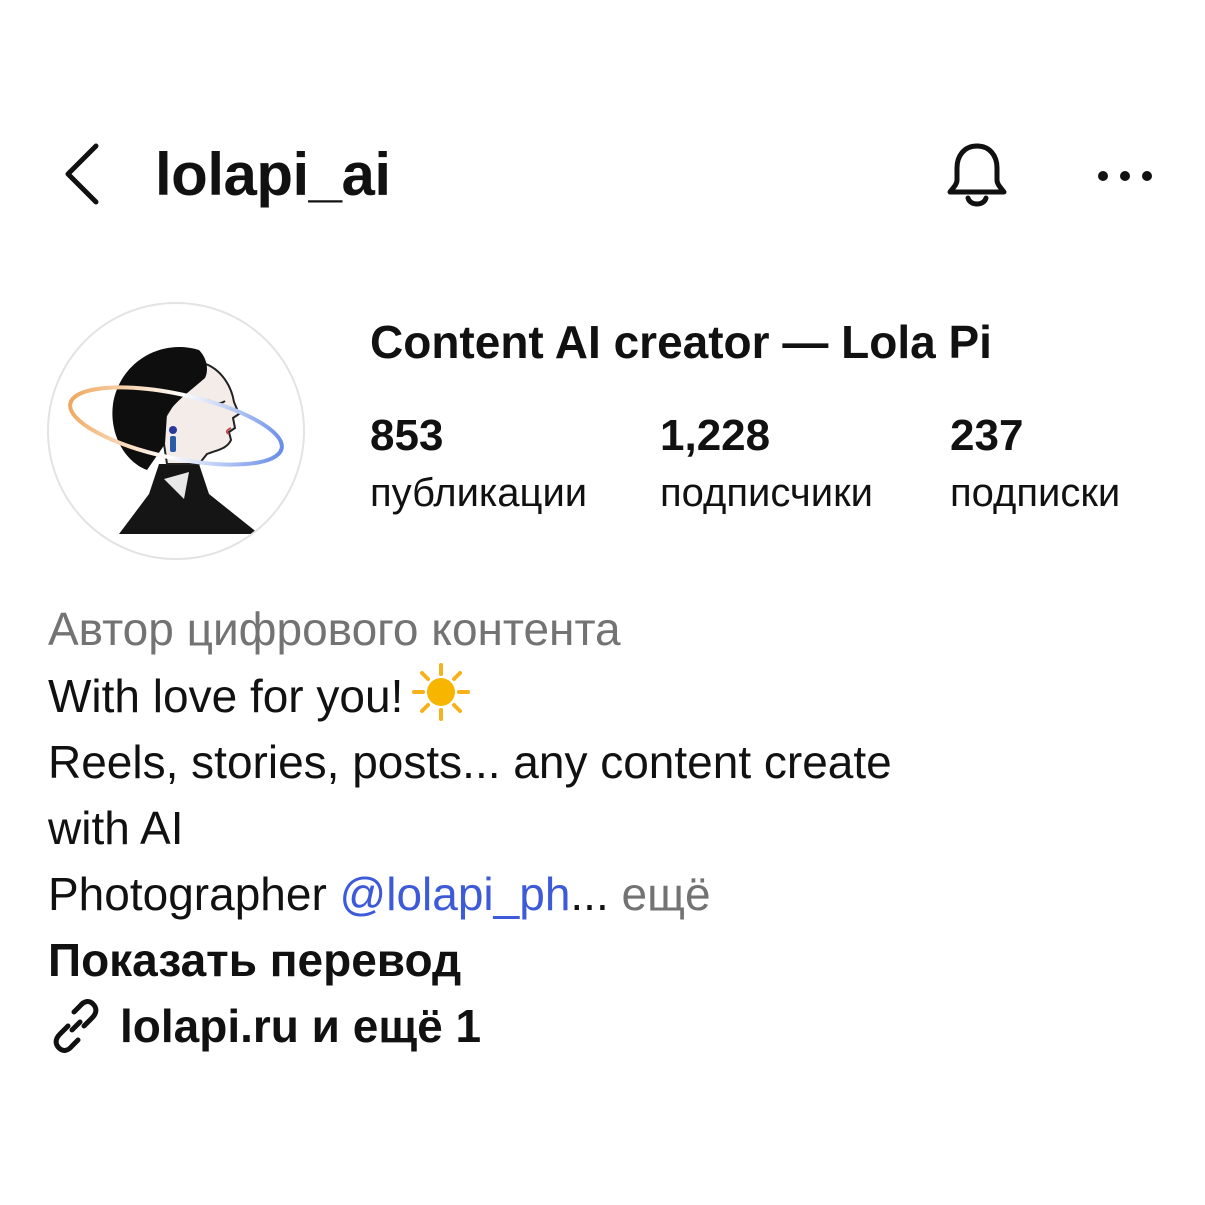 Image resolution: width=1205 pixels, height=1205 pixels. I want to click on more-options-button, so click(1125, 176).